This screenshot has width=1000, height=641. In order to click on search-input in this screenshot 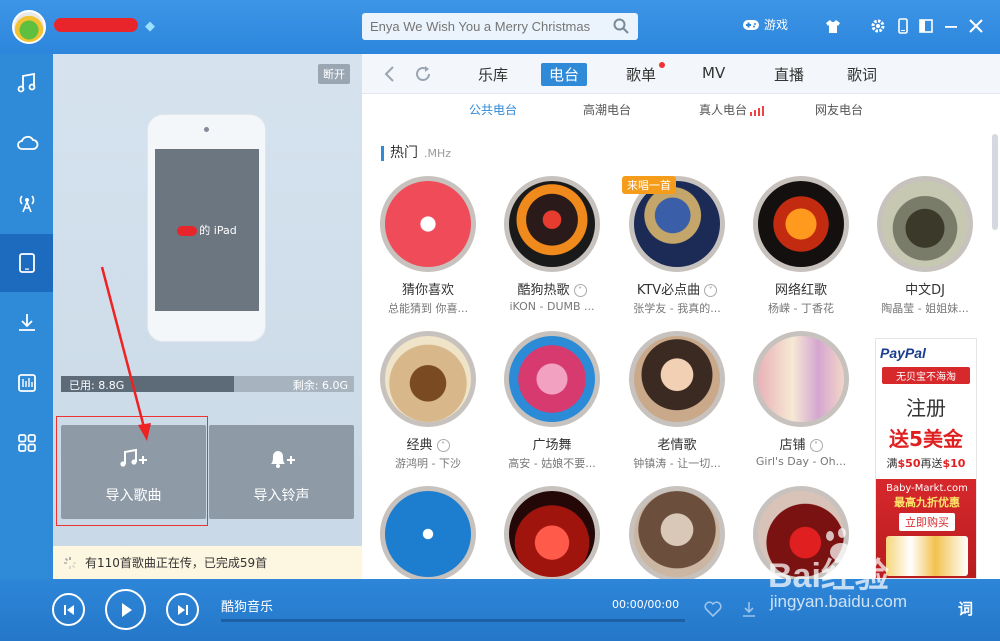, I will do `click(488, 26)`.